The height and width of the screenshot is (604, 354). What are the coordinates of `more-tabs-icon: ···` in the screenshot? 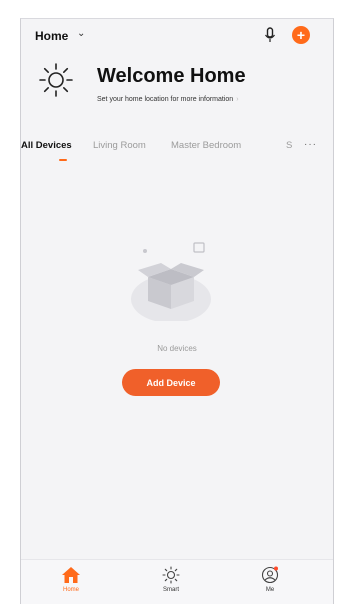 It's located at (310, 144).